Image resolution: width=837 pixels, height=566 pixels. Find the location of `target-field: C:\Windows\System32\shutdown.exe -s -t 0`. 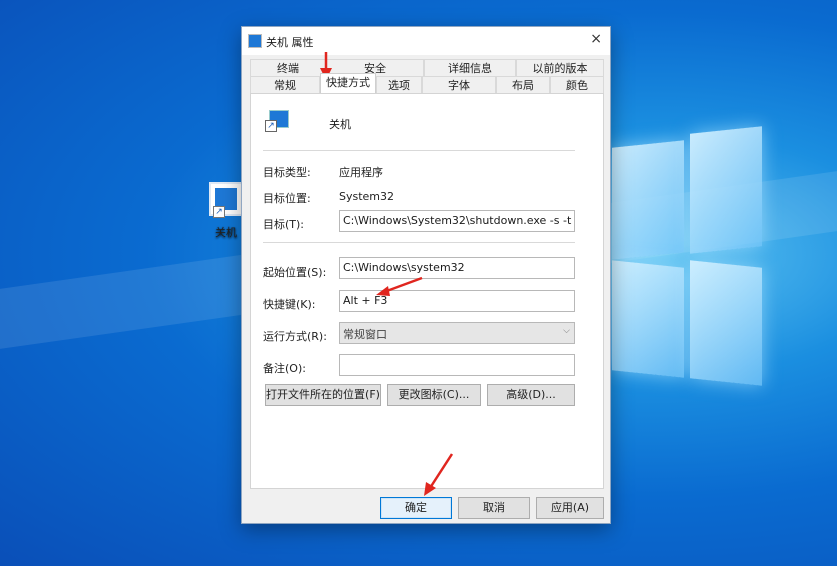

target-field: C:\Windows\System32\shutdown.exe -s -t 0 is located at coordinates (457, 221).